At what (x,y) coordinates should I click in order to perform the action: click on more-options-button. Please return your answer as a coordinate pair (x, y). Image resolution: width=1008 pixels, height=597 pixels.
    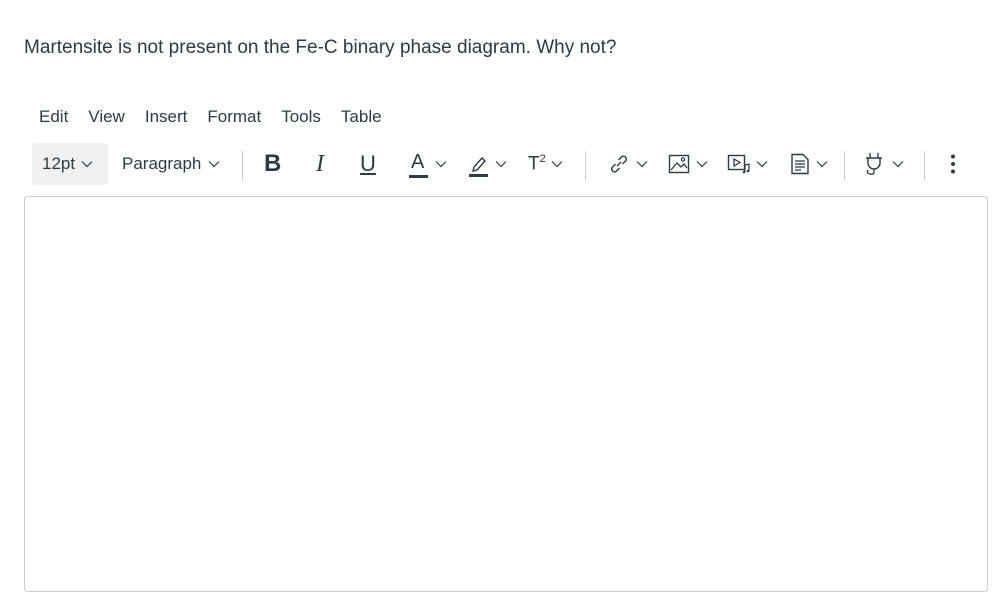
    Looking at the image, I should click on (953, 164).